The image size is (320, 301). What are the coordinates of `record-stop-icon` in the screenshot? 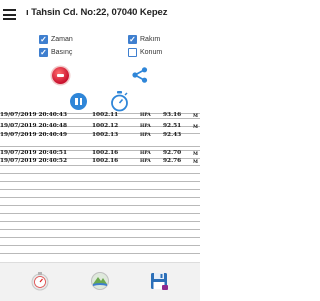 It's located at (60, 75).